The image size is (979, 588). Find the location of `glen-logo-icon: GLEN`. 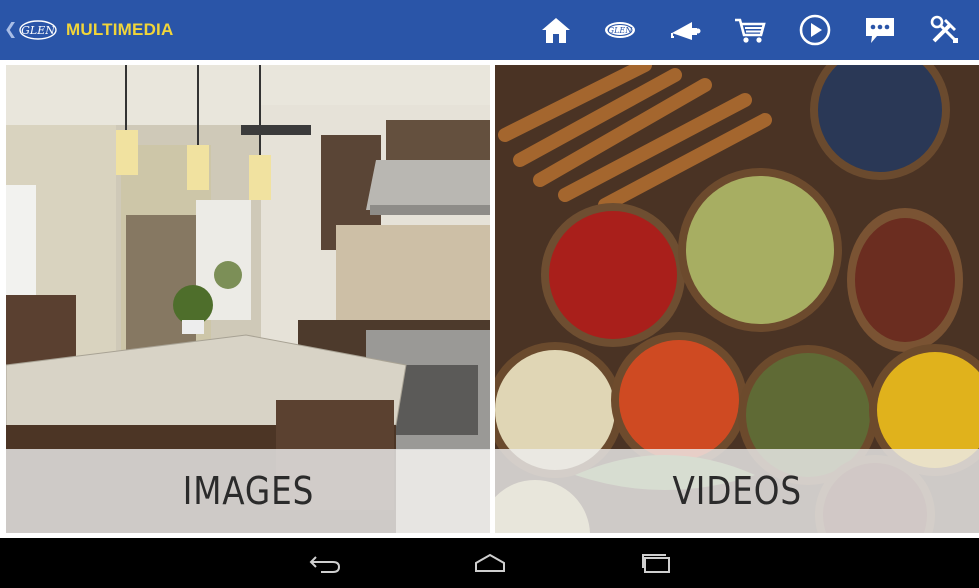

glen-logo-icon: GLEN is located at coordinates (620, 30).